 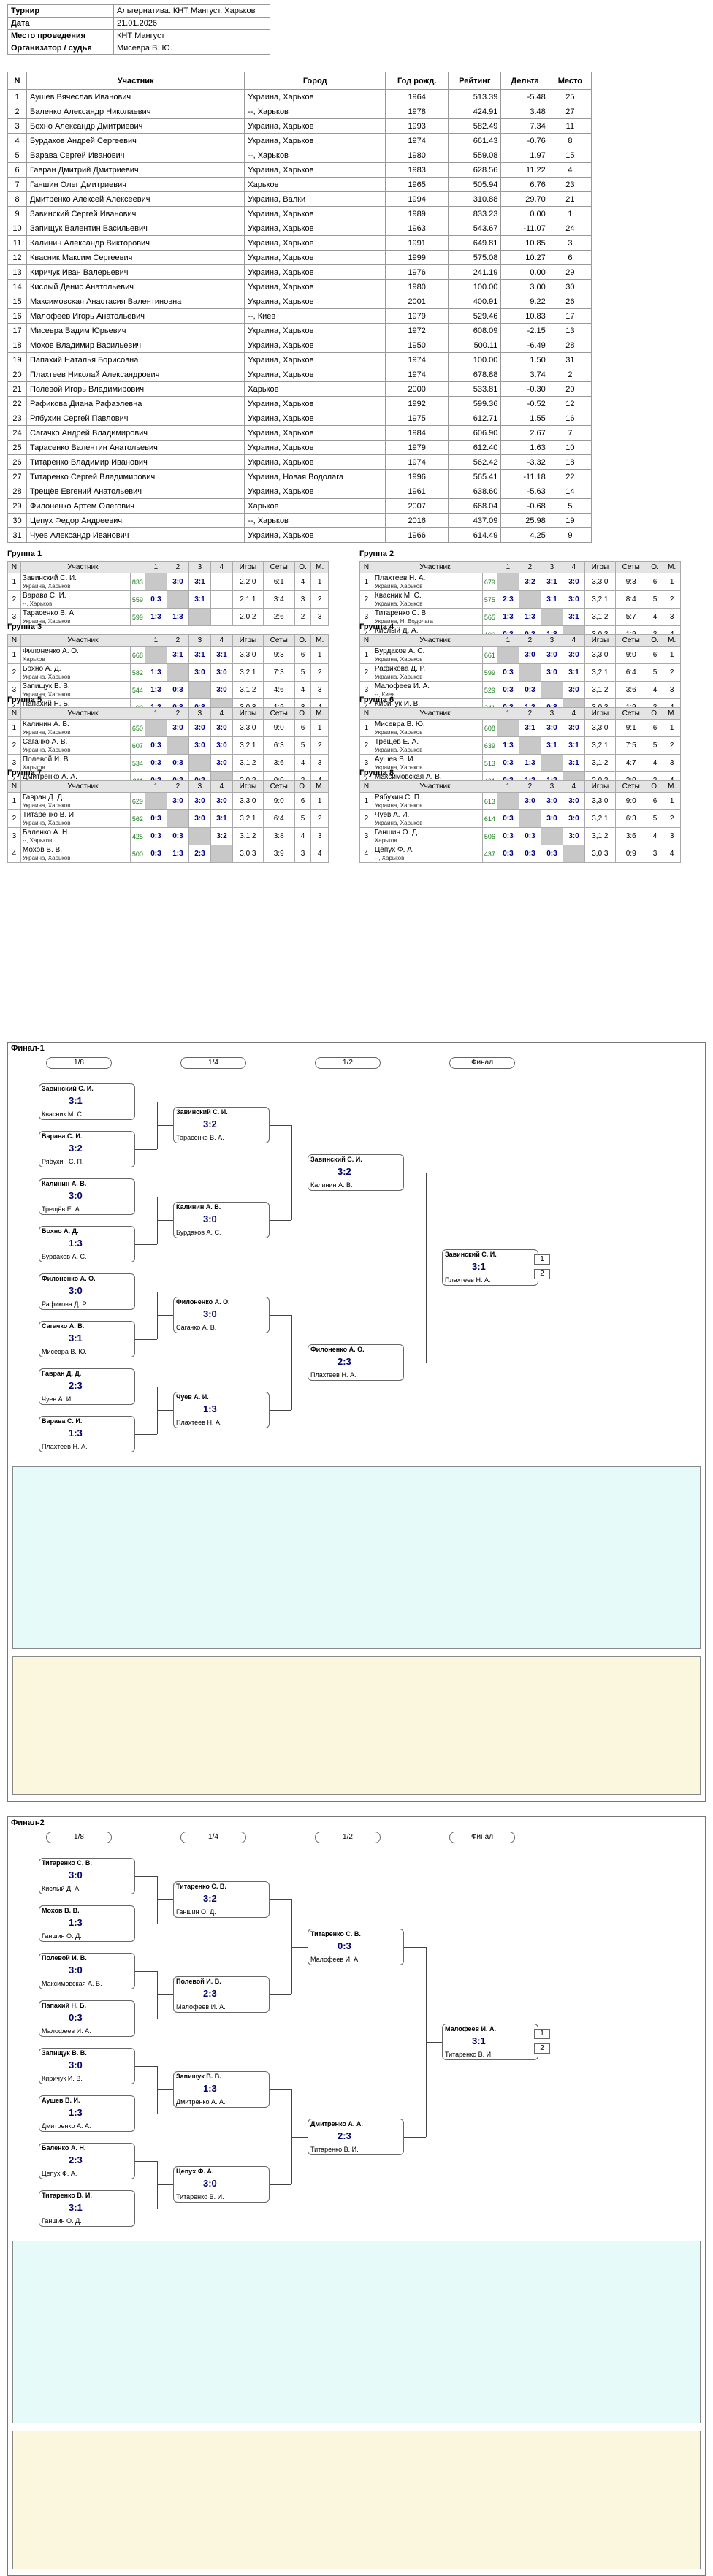 What do you see at coordinates (17, 389) in the screenshot?
I see `player-cell: 21` at bounding box center [17, 389].